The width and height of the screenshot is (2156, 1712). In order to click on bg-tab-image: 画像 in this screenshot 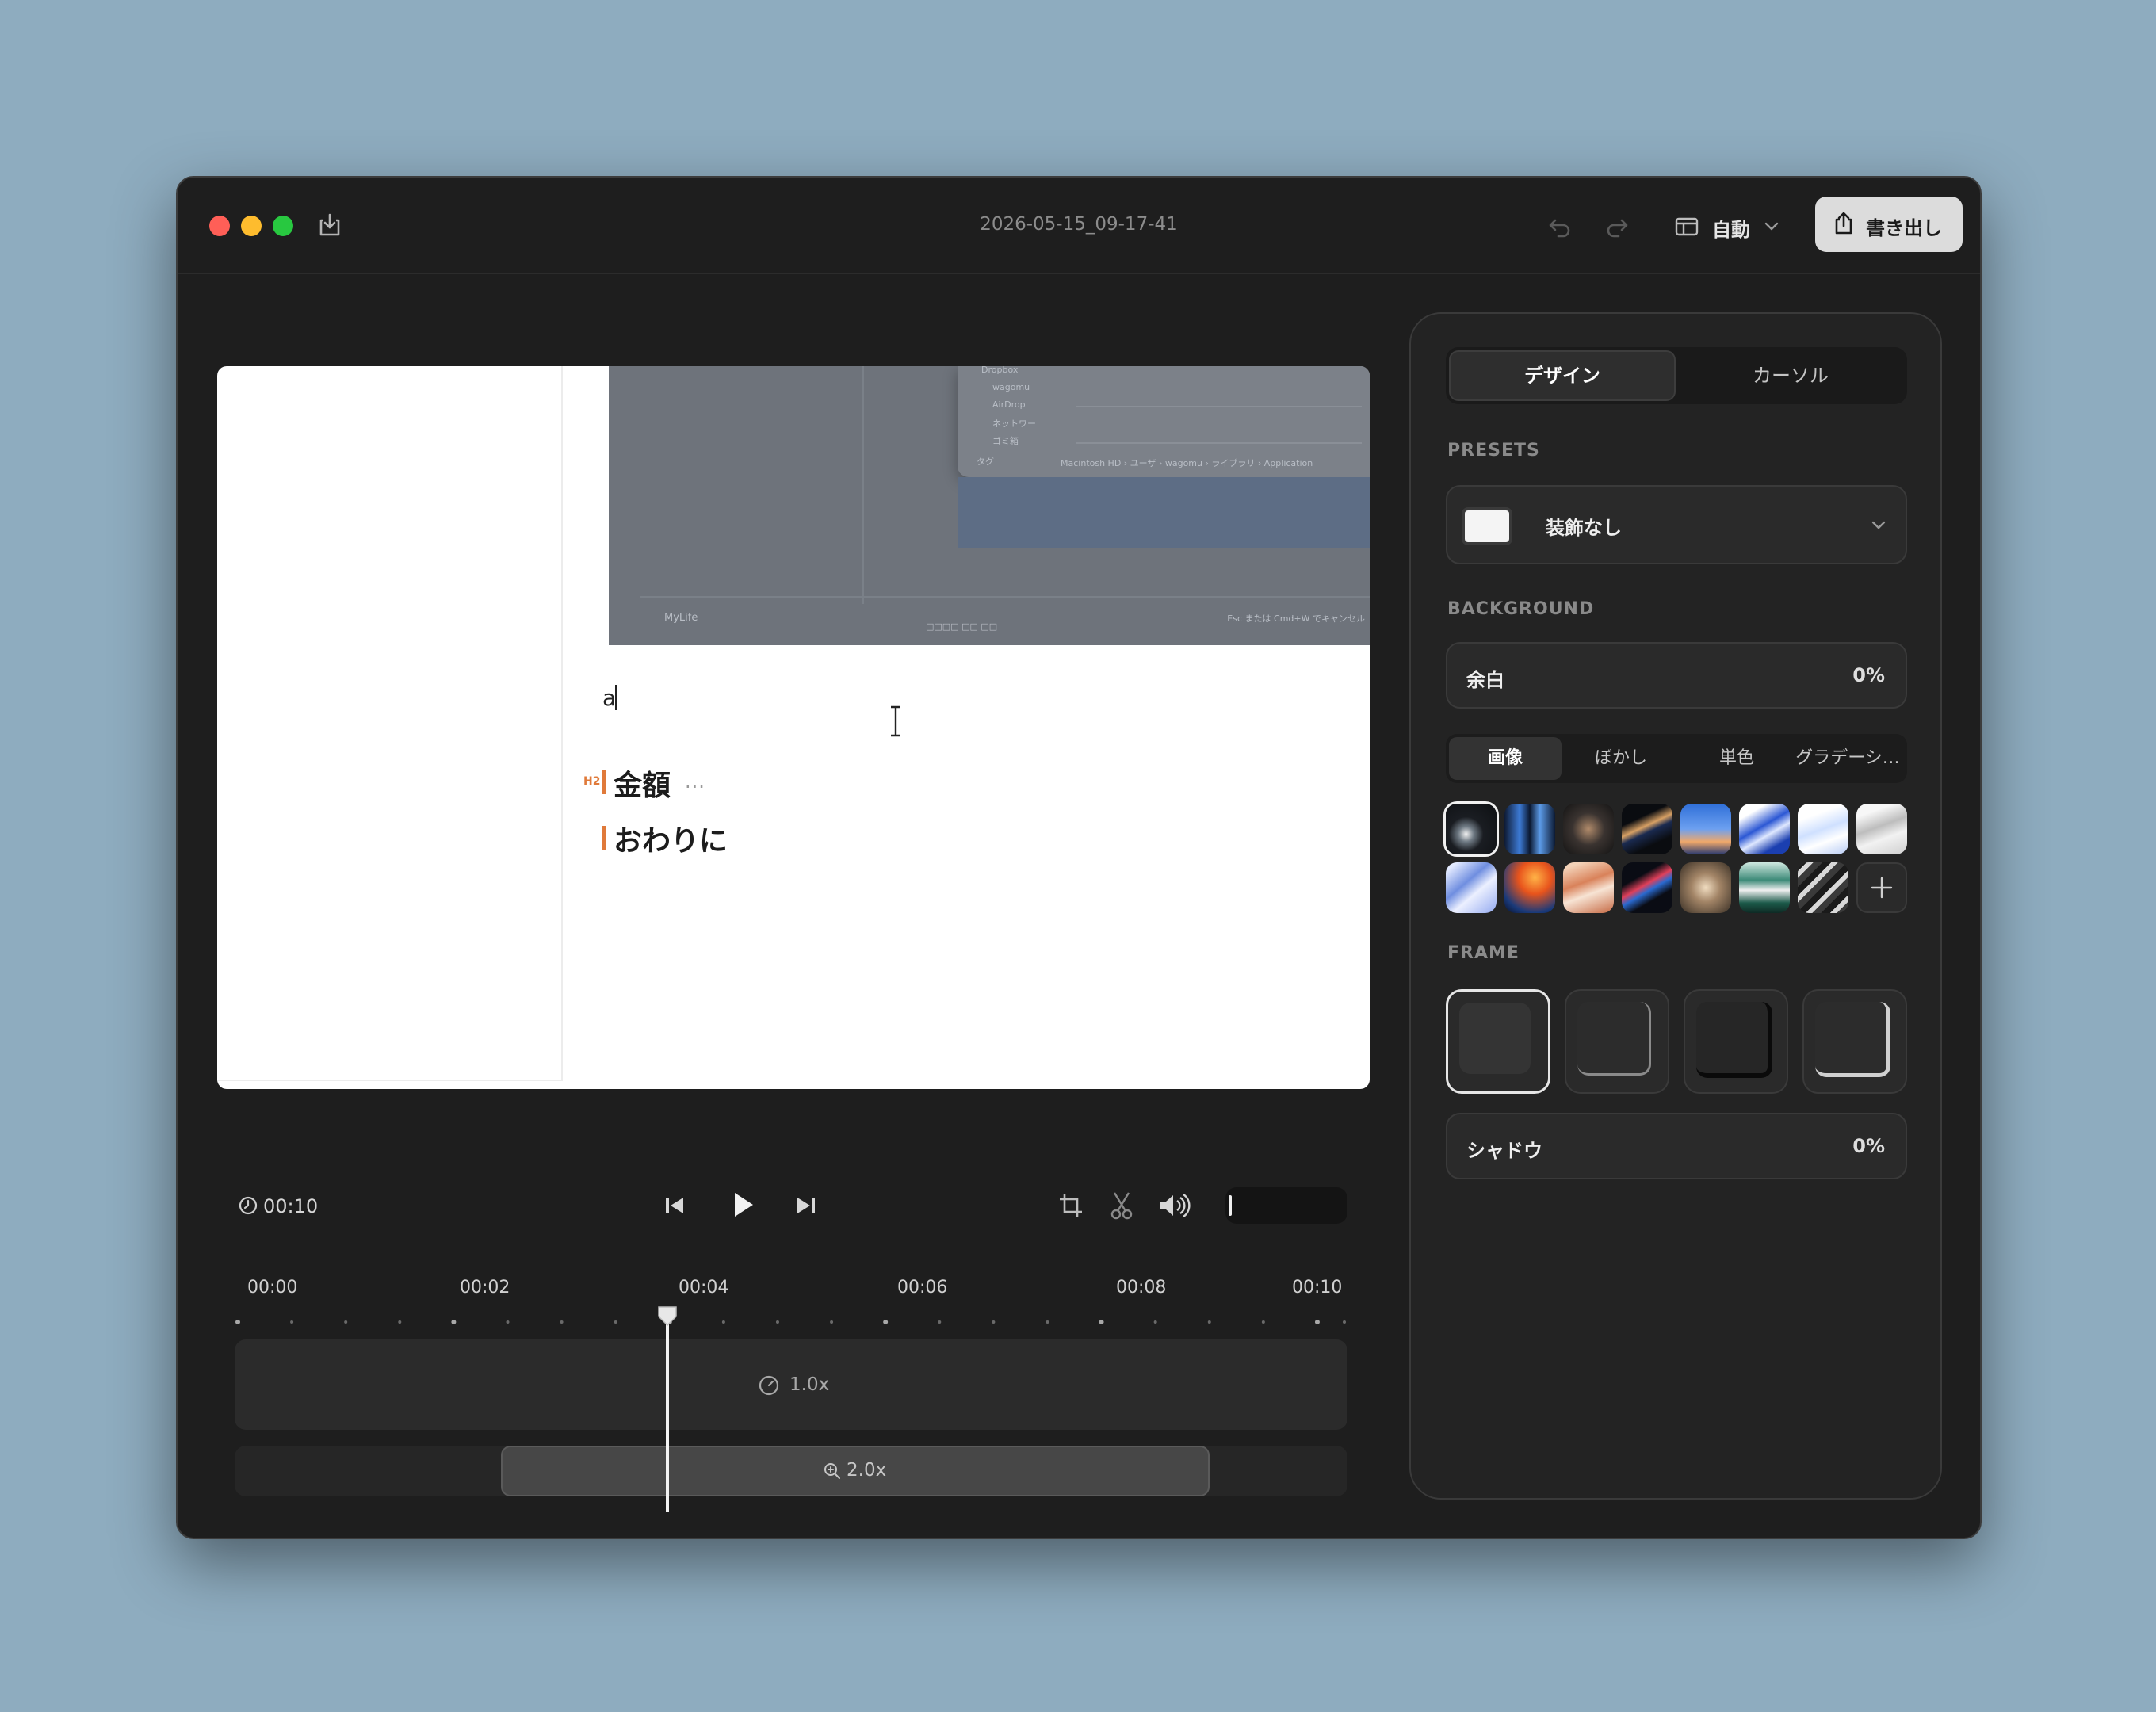, I will do `click(1505, 759)`.